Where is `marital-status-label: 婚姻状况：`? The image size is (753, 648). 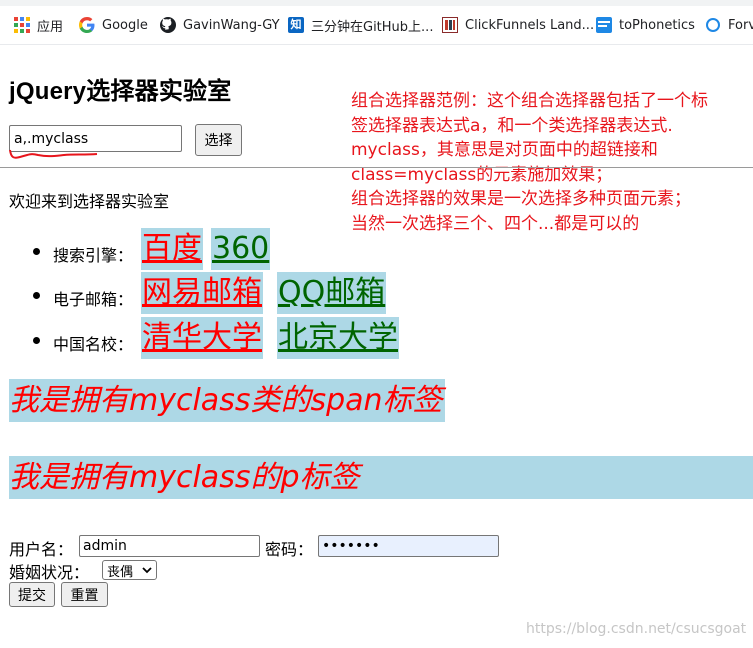
marital-status-label: 婚姻状况： is located at coordinates (49, 572).